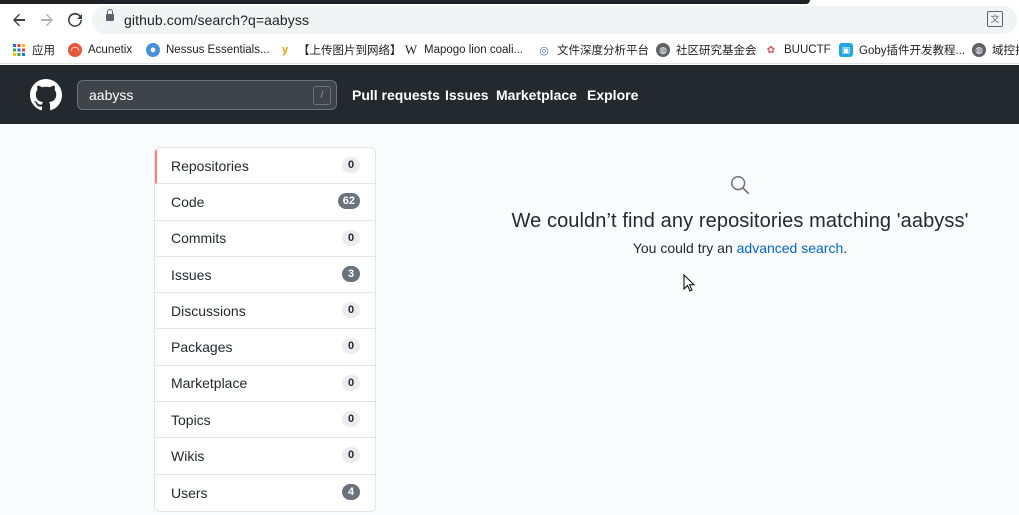 The width and height of the screenshot is (1019, 515). I want to click on nav-issues: Issues, so click(467, 95).